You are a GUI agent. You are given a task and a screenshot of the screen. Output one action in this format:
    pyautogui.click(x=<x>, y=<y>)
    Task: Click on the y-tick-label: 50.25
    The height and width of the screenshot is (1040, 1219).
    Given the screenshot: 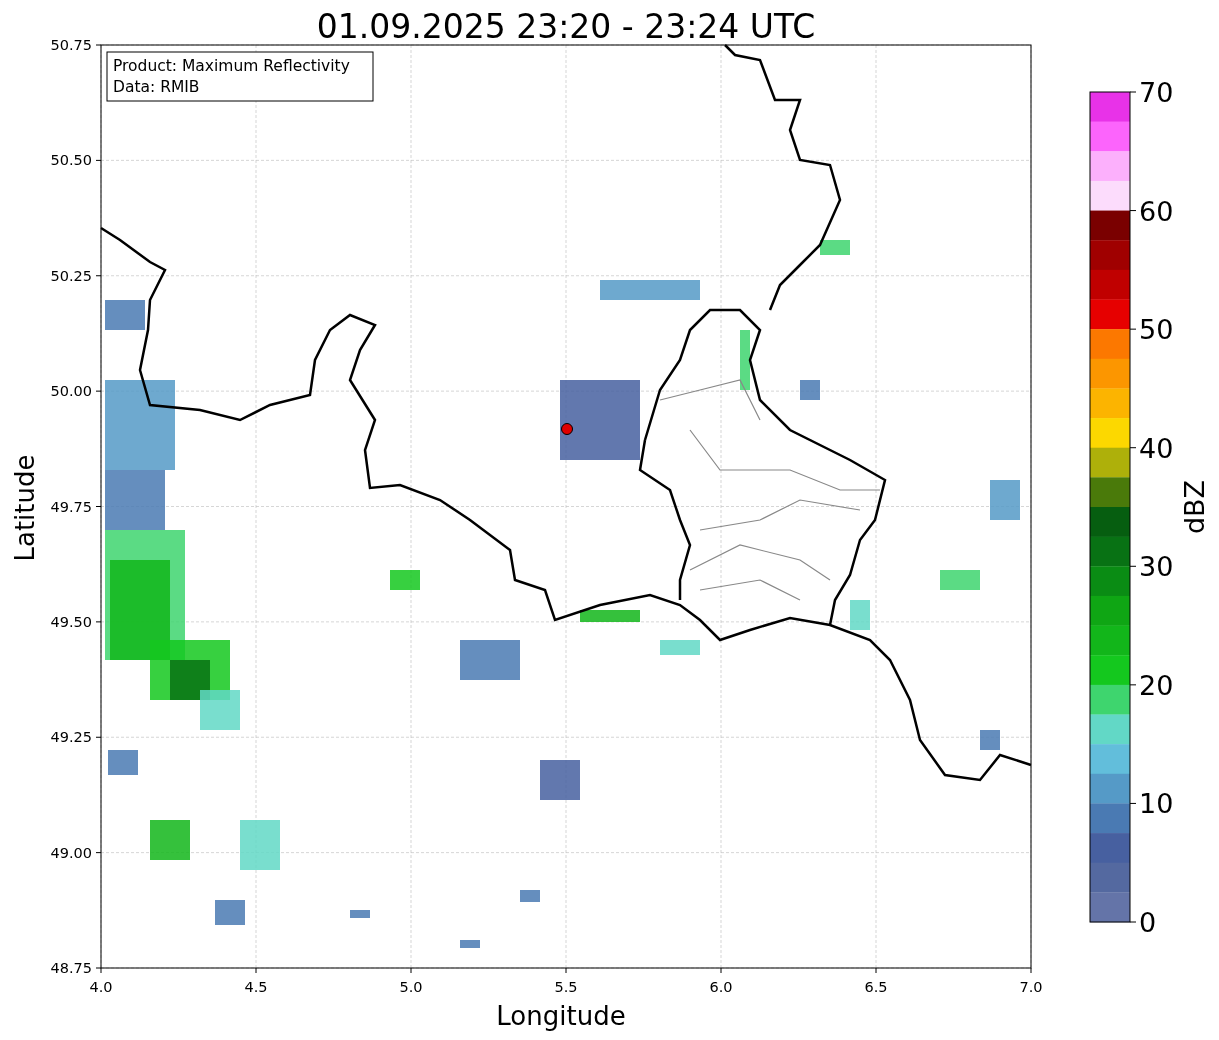 What is the action you would take?
    pyautogui.click(x=71, y=275)
    